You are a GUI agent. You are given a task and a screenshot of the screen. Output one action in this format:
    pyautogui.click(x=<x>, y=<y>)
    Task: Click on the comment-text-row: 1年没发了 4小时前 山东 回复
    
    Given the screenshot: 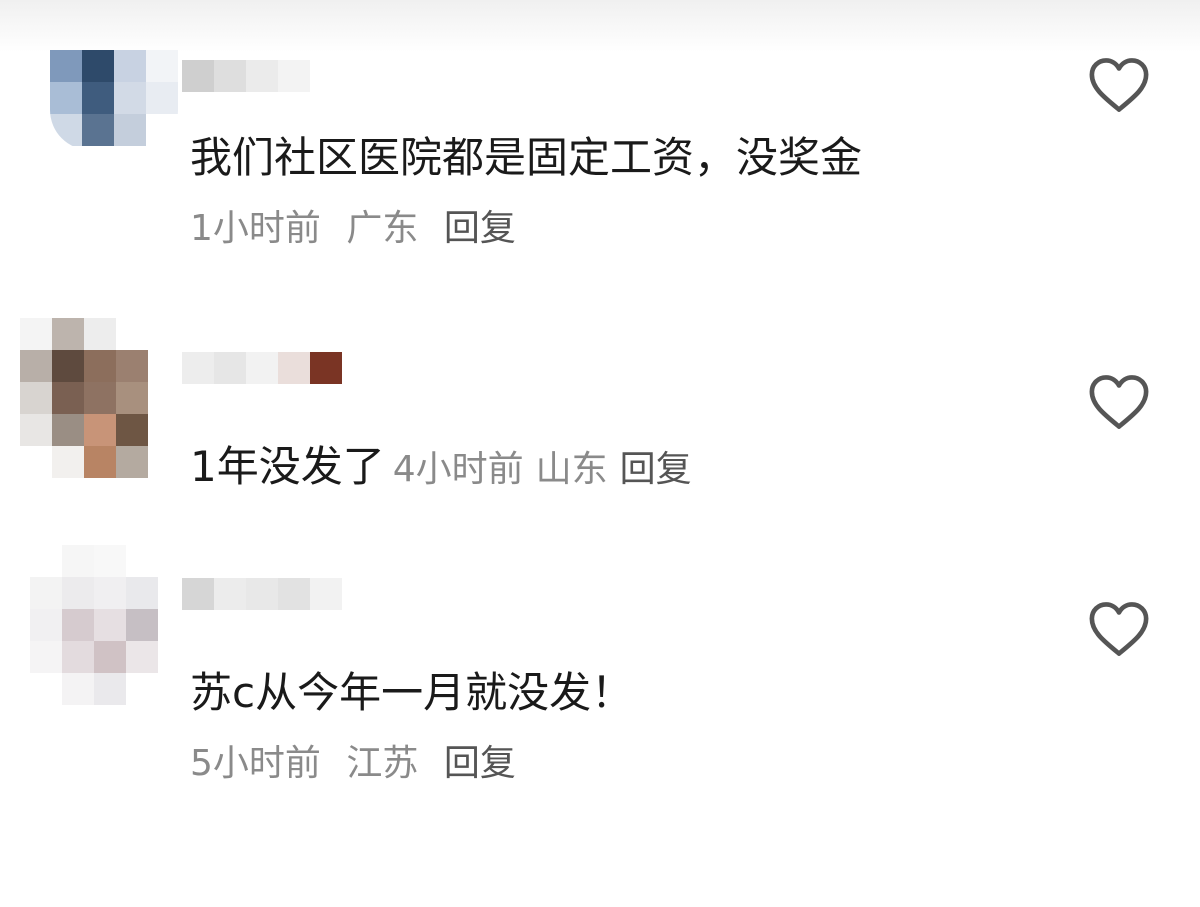 What is the action you would take?
    pyautogui.click(x=447, y=468)
    